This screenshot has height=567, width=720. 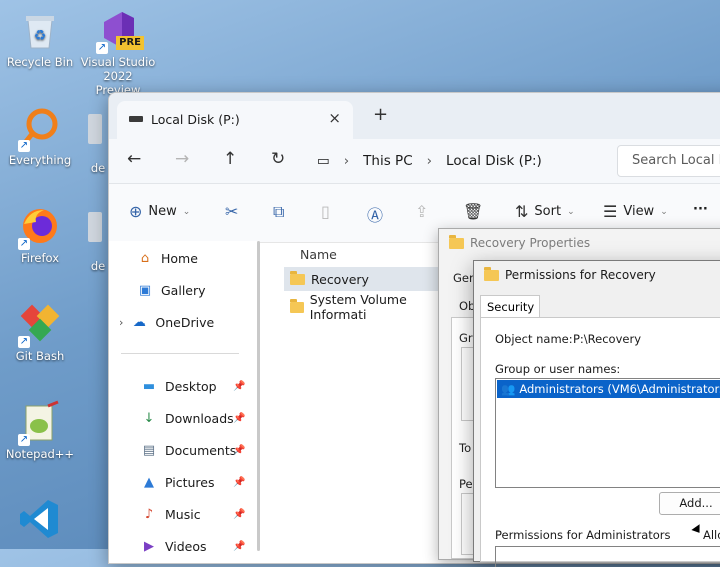 I want to click on chevron-right-icon: ›, so click(x=429, y=161).